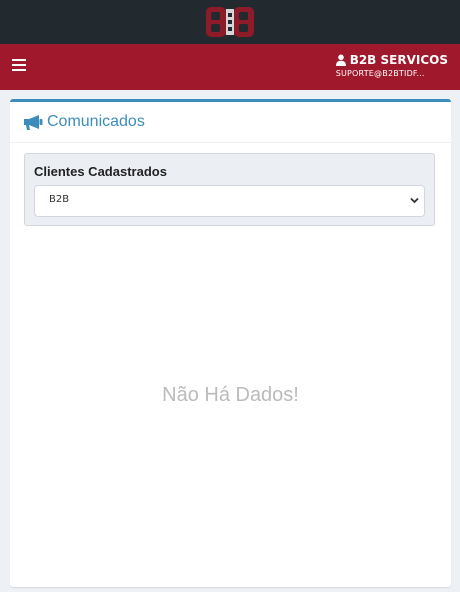 This screenshot has height=592, width=460. Describe the element at coordinates (414, 200) in the screenshot. I see `chevron-down-icon` at that location.